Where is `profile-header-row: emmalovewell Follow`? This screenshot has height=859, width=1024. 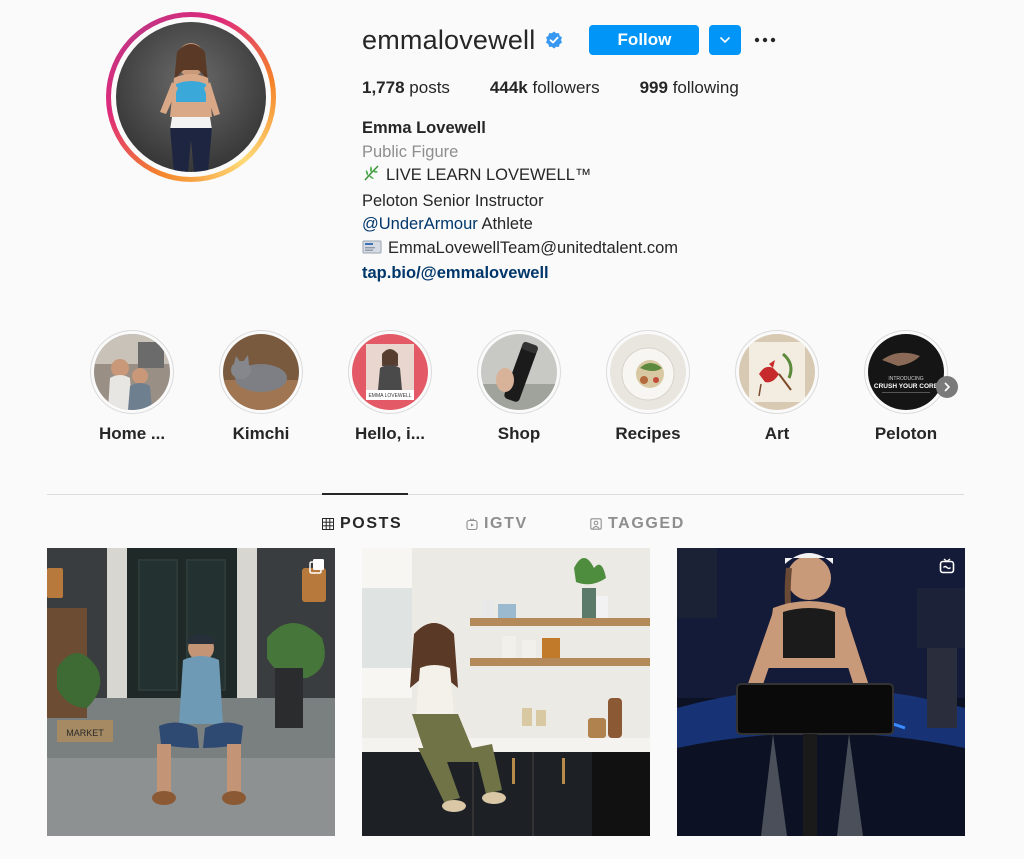
profile-header-row: emmalovewell Follow is located at coordinates (569, 40).